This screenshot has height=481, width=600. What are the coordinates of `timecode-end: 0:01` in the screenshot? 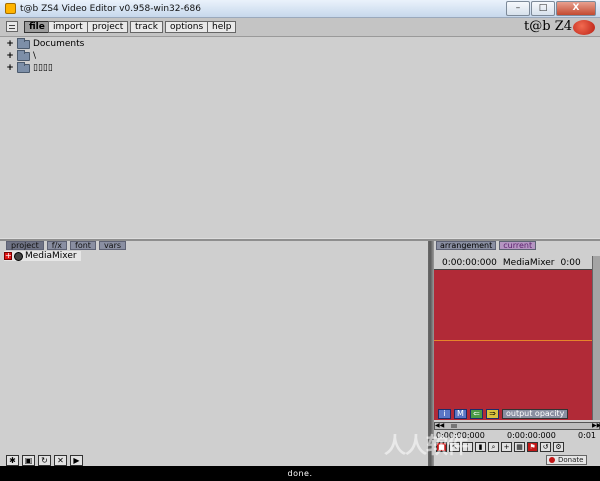 It's located at (587, 435).